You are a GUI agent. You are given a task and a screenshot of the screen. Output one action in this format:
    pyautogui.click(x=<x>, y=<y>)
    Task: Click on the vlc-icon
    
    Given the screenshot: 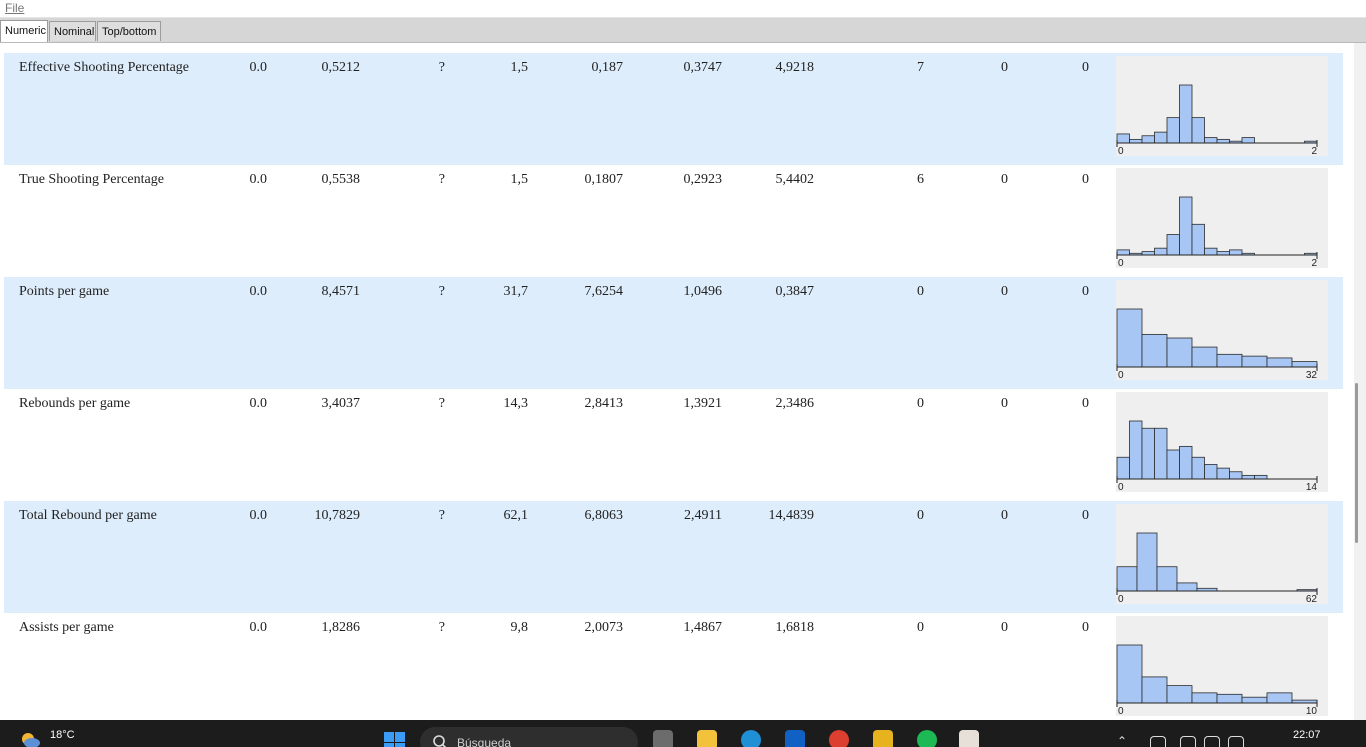 What is the action you would take?
    pyautogui.click(x=883, y=738)
    